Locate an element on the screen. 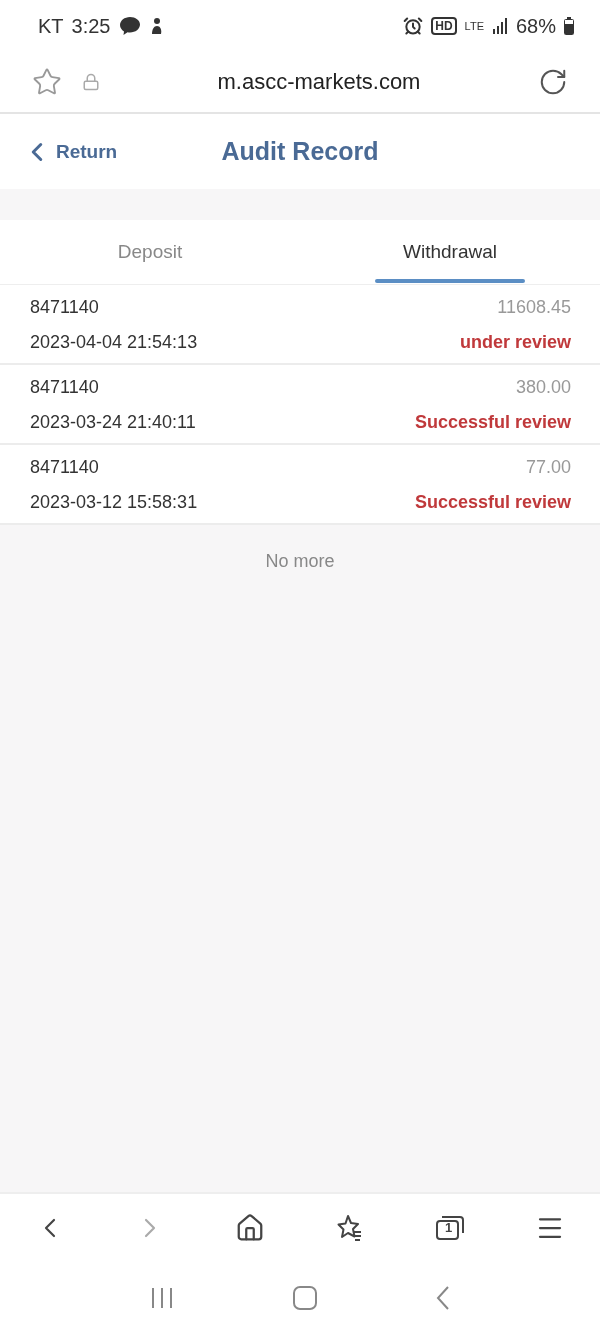 This screenshot has height=1333, width=600. battery-icon is located at coordinates (569, 26).